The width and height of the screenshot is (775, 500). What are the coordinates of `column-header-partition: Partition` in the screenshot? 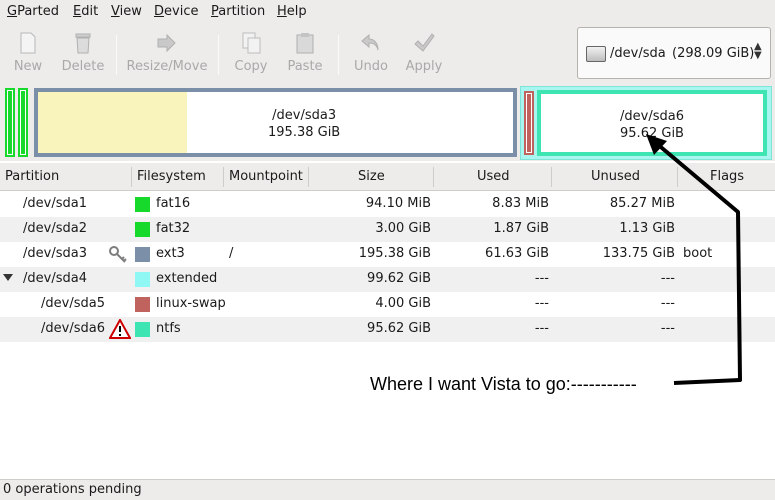 It's located at (32, 176).